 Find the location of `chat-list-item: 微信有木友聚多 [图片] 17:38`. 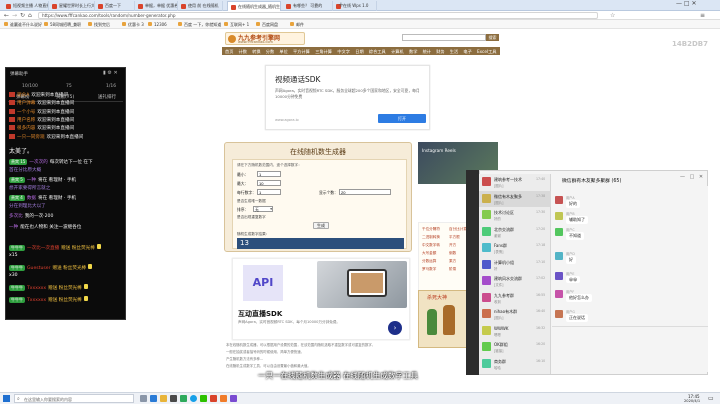

chat-list-item: 微信有木友聚多 [图片] 17:38 is located at coordinates (515, 198).